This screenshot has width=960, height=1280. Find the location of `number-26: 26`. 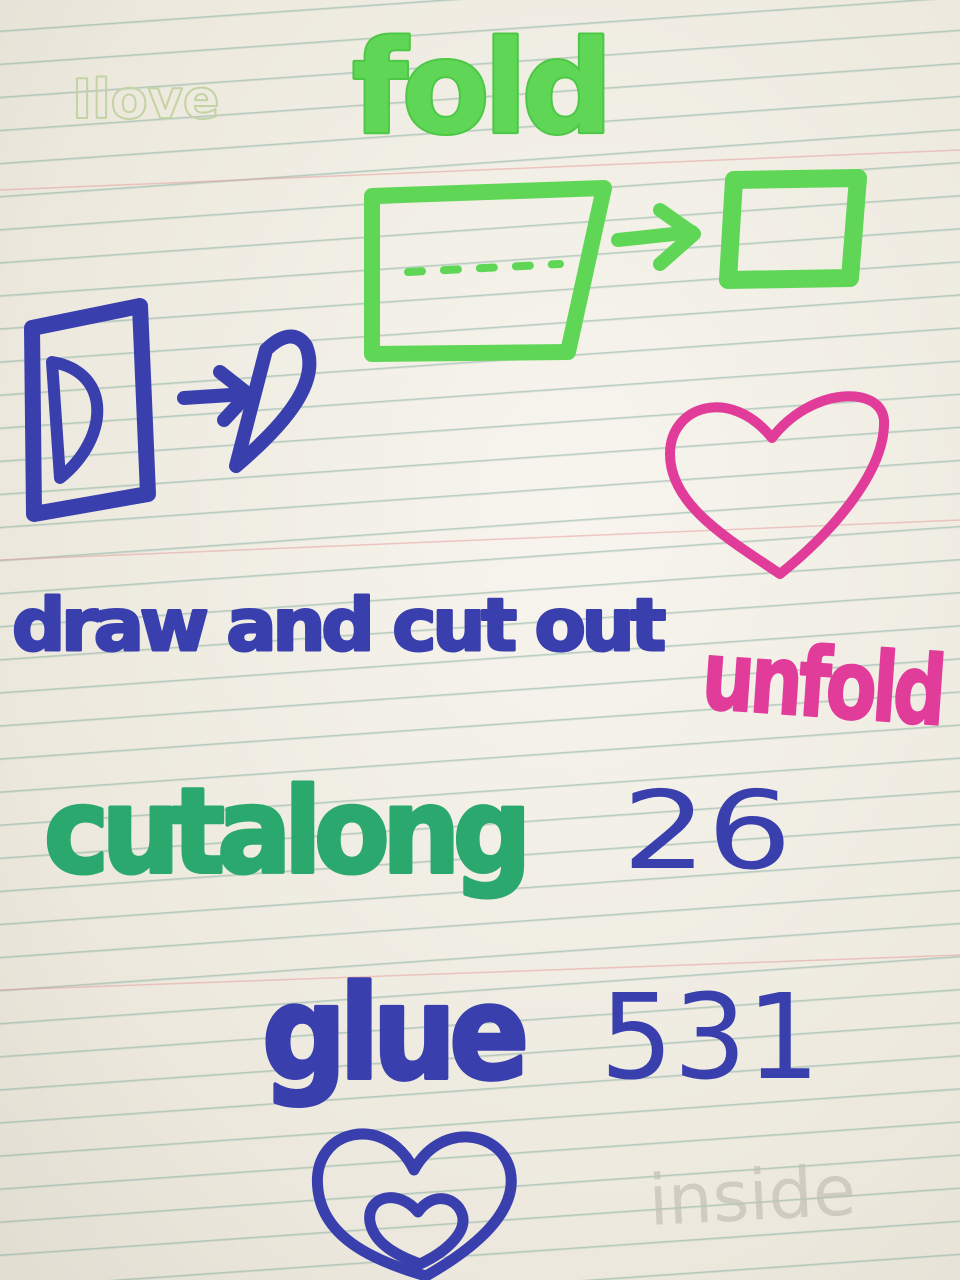

number-26: 26 is located at coordinates (707, 831).